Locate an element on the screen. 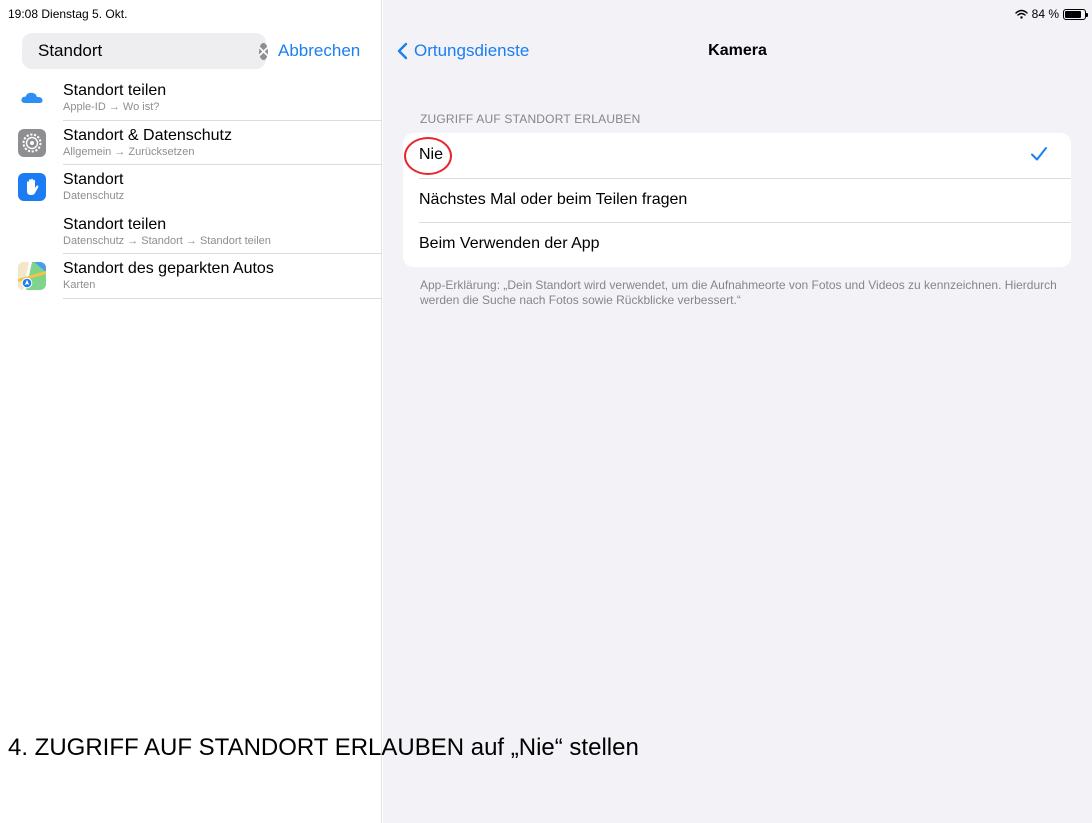 Image resolution: width=1092 pixels, height=823 pixels. wifi-icon is located at coordinates (1021, 14).